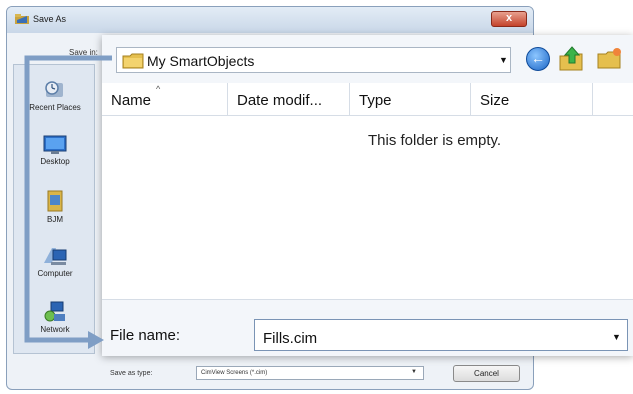  What do you see at coordinates (55, 273) in the screenshot?
I see `place-label: Computer` at bounding box center [55, 273].